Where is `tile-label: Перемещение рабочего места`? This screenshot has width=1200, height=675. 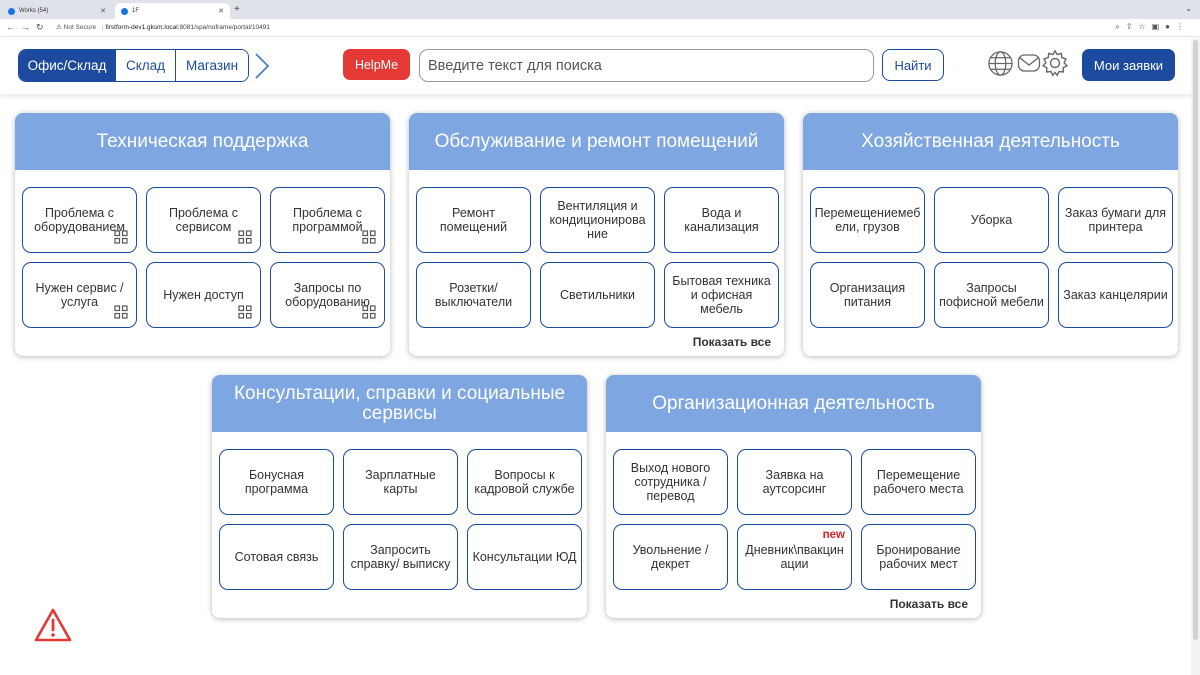 tile-label: Перемещение рабочего места is located at coordinates (918, 482).